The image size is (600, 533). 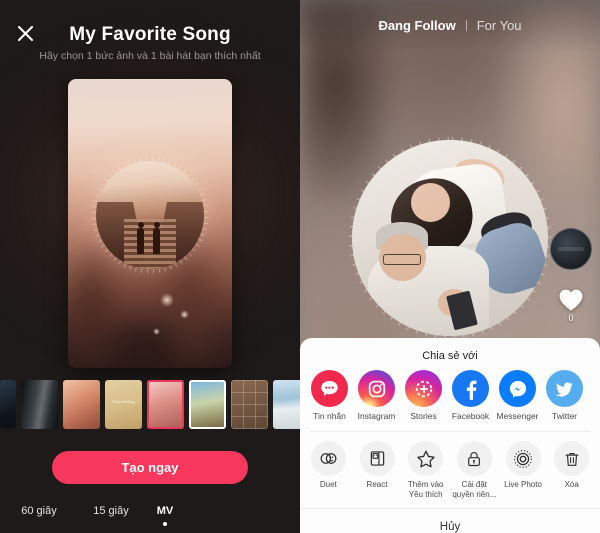 What do you see at coordinates (450, 356) in the screenshot?
I see `share-sheet-title: Chia sẻ với` at bounding box center [450, 356].